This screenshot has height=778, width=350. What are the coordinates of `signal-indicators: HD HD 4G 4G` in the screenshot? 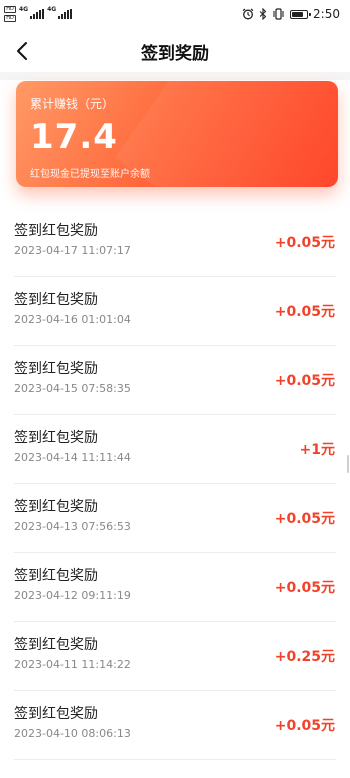 It's located at (38, 14).